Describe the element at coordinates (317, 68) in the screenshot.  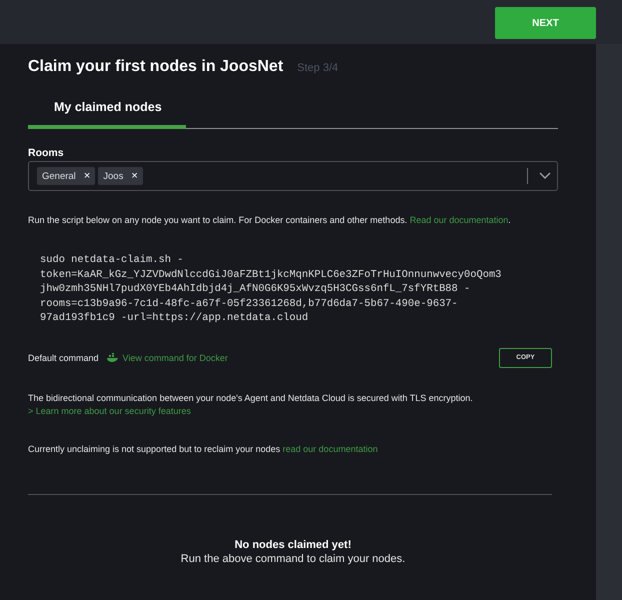
I see `step-indicator: Step 3/4` at that location.